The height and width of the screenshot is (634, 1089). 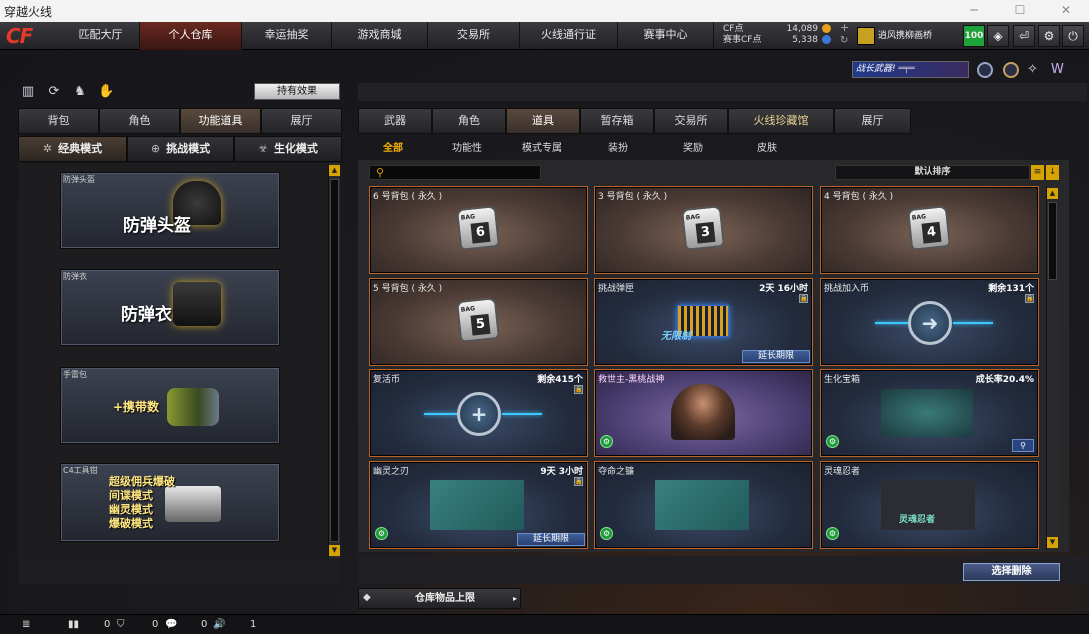 What do you see at coordinates (478, 413) in the screenshot?
I see `item-card: 复活币 剩余415个 🔒 +` at bounding box center [478, 413].